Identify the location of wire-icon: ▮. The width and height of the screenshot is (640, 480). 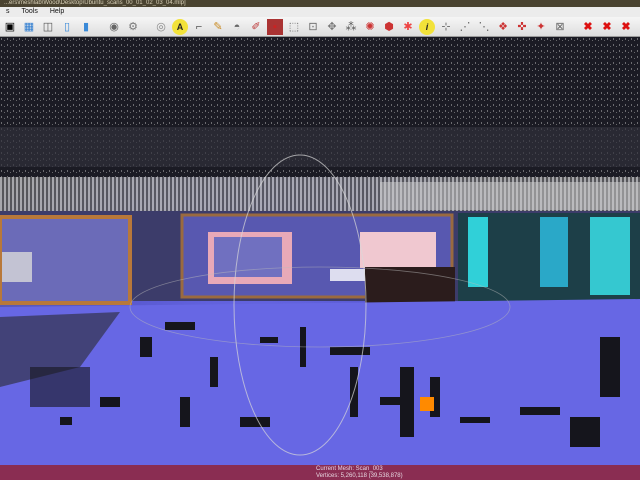
(86, 27).